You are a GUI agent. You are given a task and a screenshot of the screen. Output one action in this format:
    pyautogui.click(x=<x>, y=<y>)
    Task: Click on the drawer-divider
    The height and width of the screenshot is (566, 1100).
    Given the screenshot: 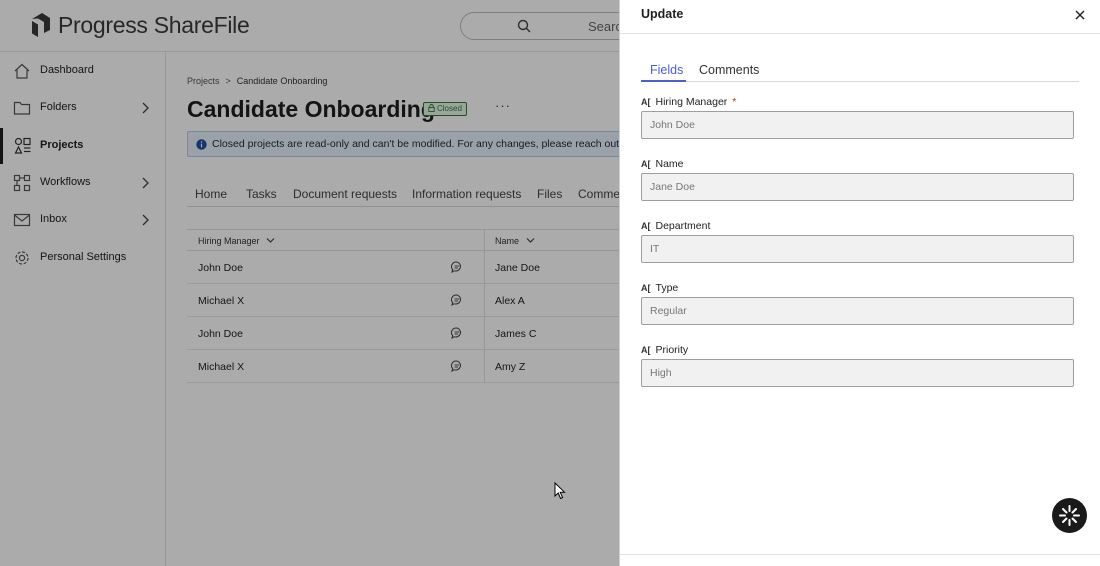 What is the action you would take?
    pyautogui.click(x=860, y=33)
    